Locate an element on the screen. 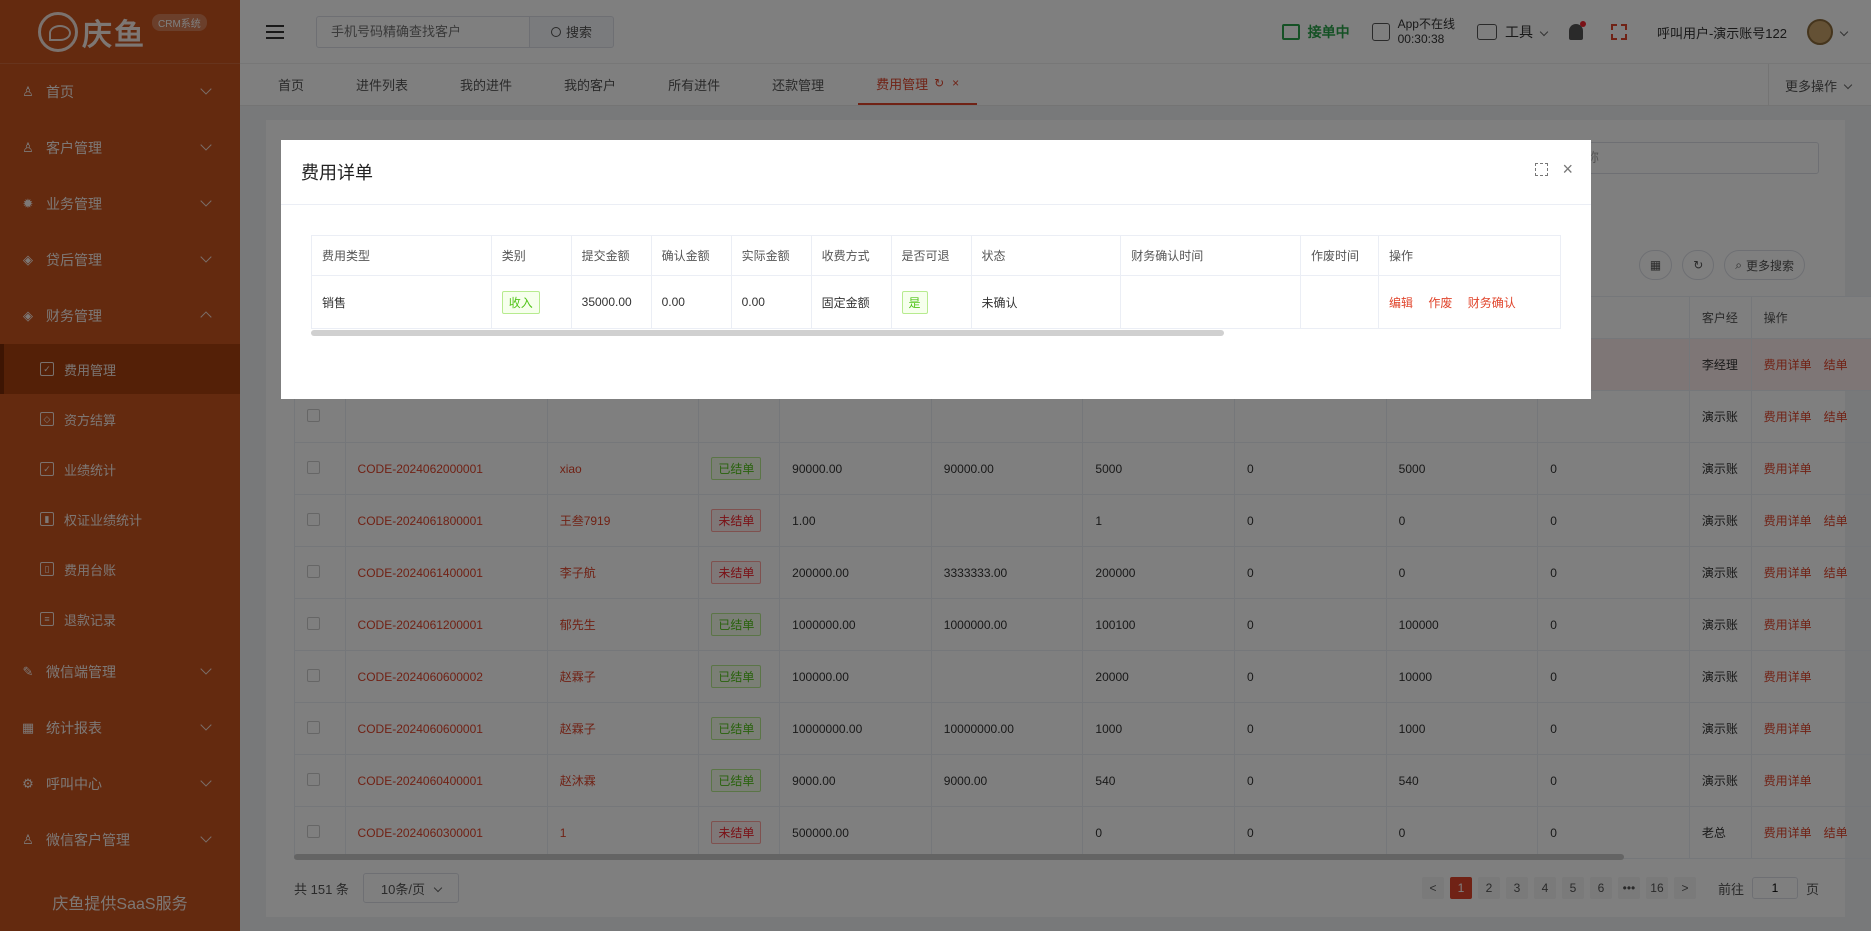  status-cell: 未确认 is located at coordinates (1046, 302).